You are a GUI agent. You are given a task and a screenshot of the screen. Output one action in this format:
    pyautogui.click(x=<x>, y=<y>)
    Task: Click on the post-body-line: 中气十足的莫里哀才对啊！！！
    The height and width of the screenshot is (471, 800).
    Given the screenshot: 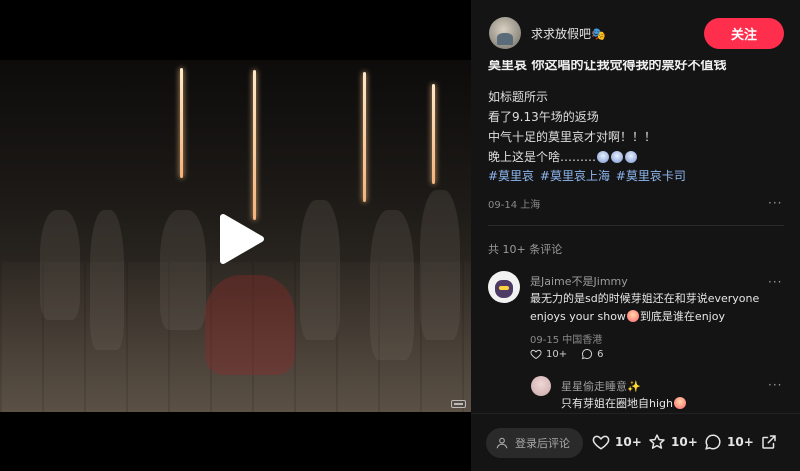 What is the action you would take?
    pyautogui.click(x=572, y=137)
    